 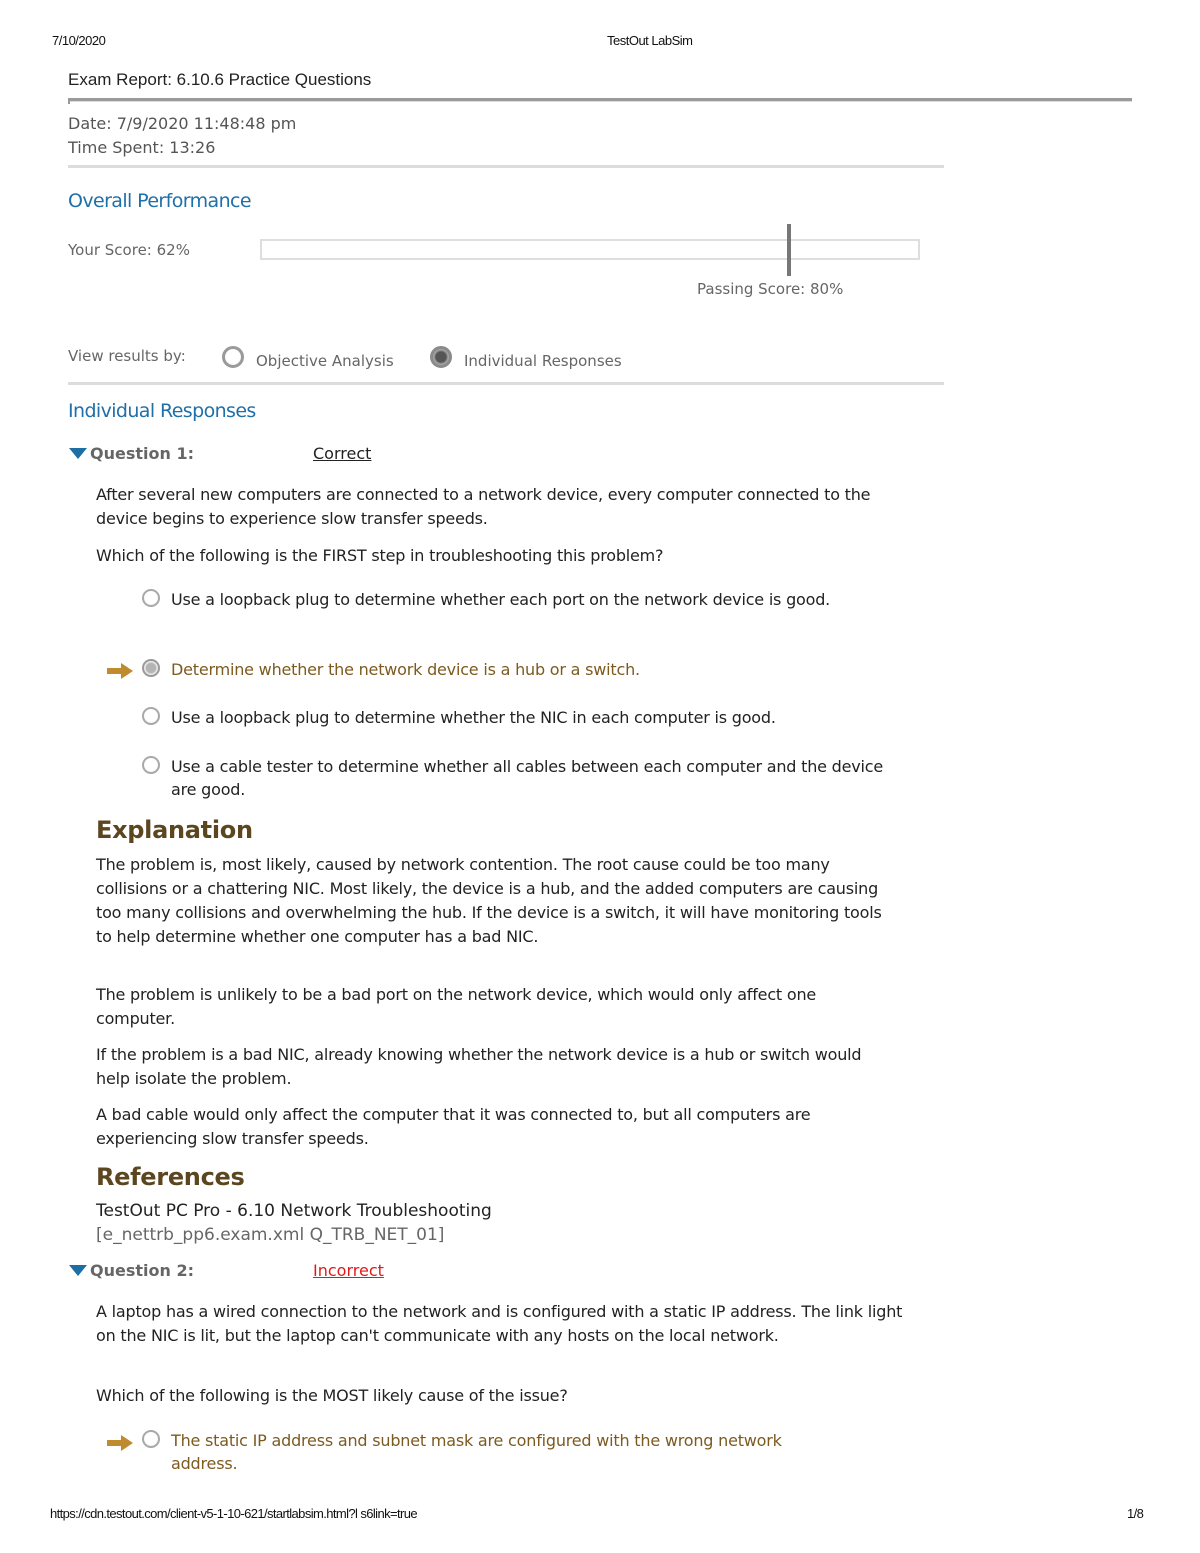 I want to click on meta-divider, so click(x=506, y=166).